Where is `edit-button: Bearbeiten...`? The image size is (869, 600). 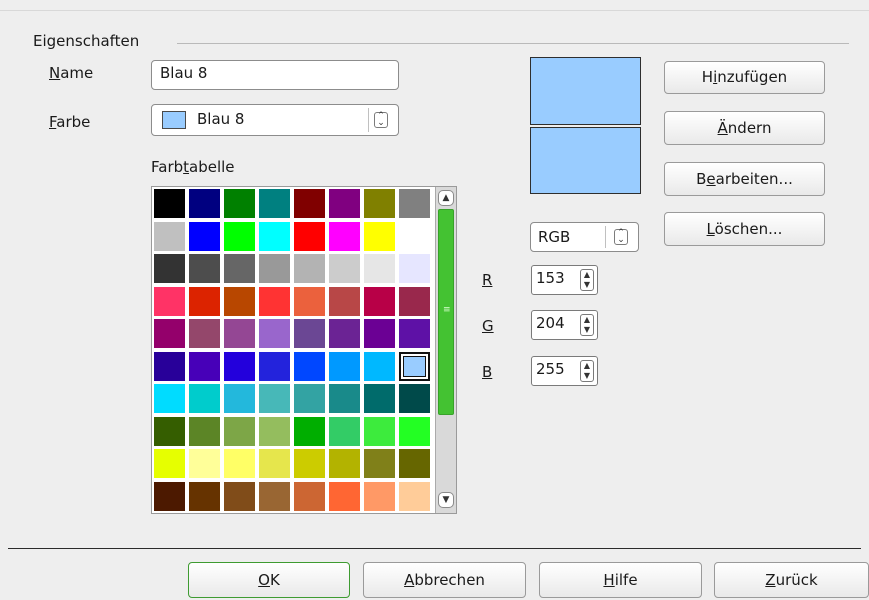 edit-button: Bearbeiten... is located at coordinates (744, 179).